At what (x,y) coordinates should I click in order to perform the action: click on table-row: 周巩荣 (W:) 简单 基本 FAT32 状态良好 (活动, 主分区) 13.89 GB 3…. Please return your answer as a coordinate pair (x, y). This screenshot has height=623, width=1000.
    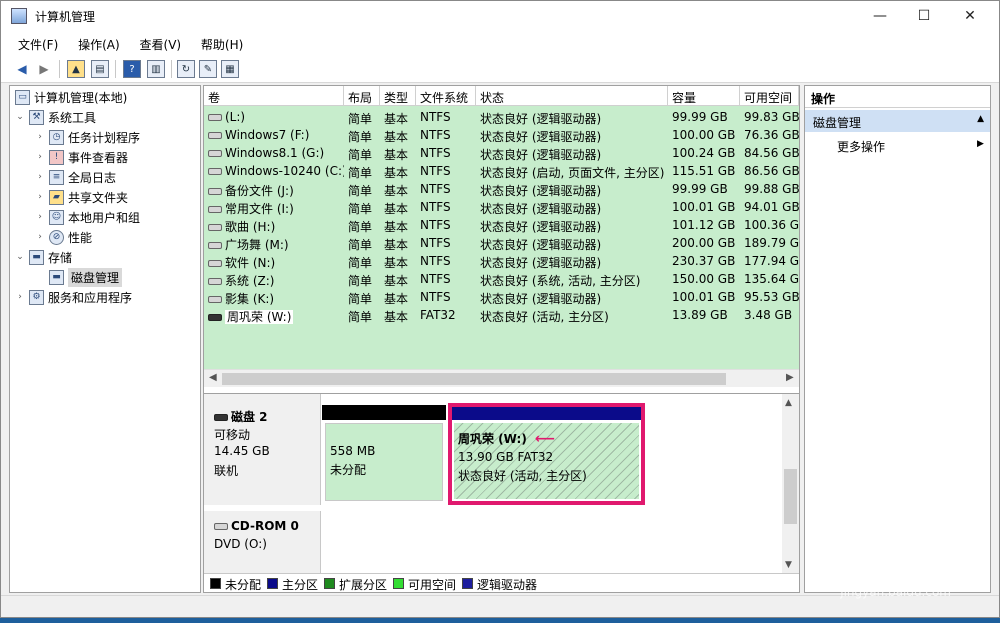
    Looking at the image, I should click on (501, 315).